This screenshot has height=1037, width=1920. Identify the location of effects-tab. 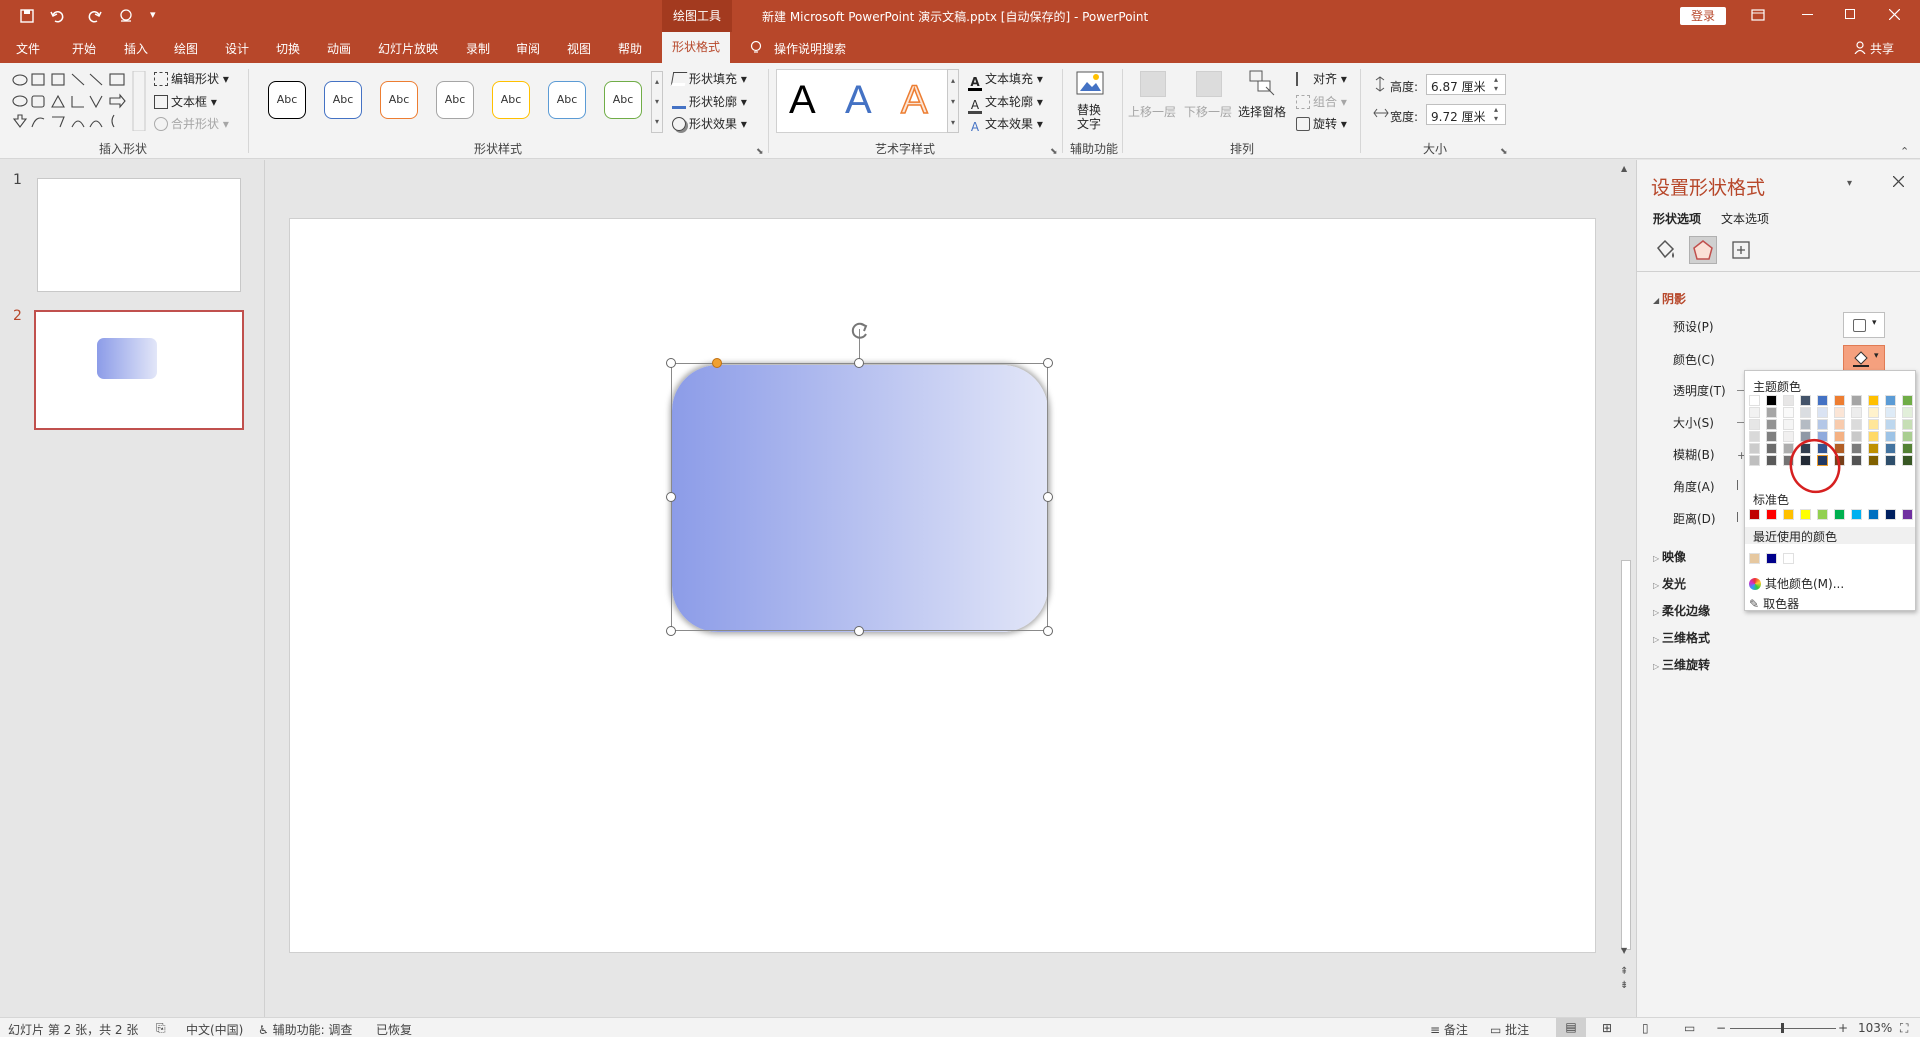
(1703, 250).